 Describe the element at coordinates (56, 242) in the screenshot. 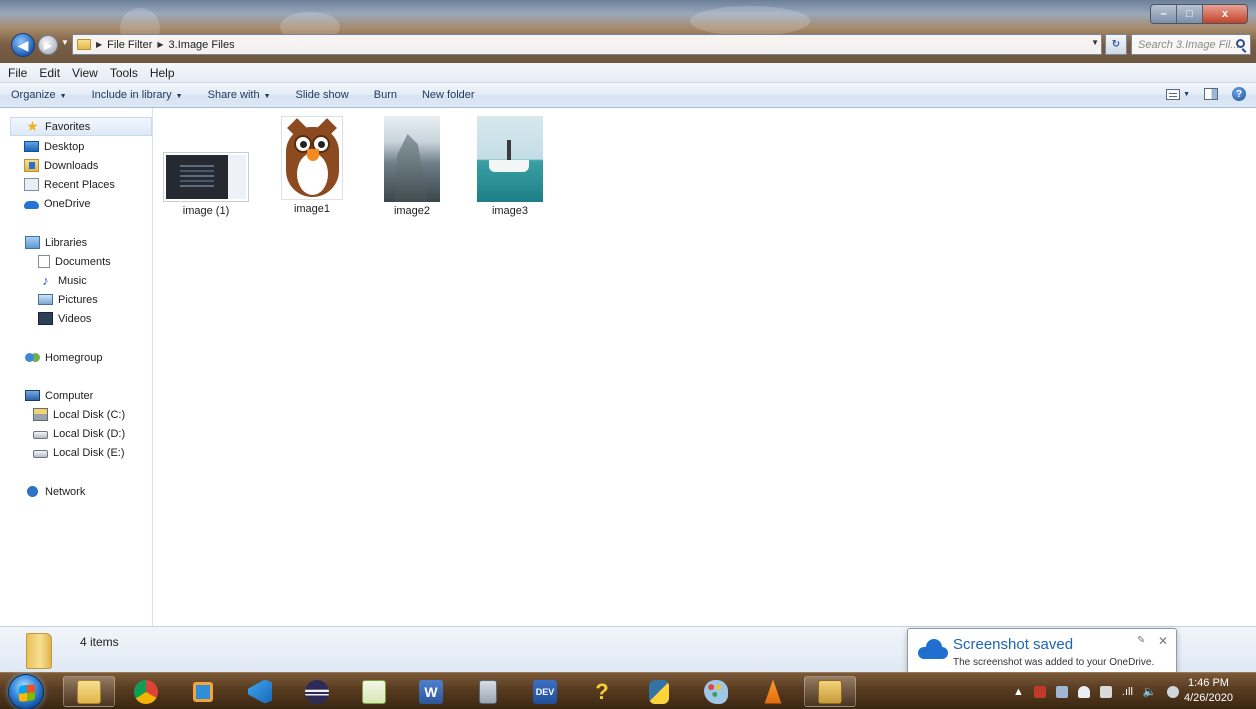

I see `nav-libraries: Libraries` at that location.